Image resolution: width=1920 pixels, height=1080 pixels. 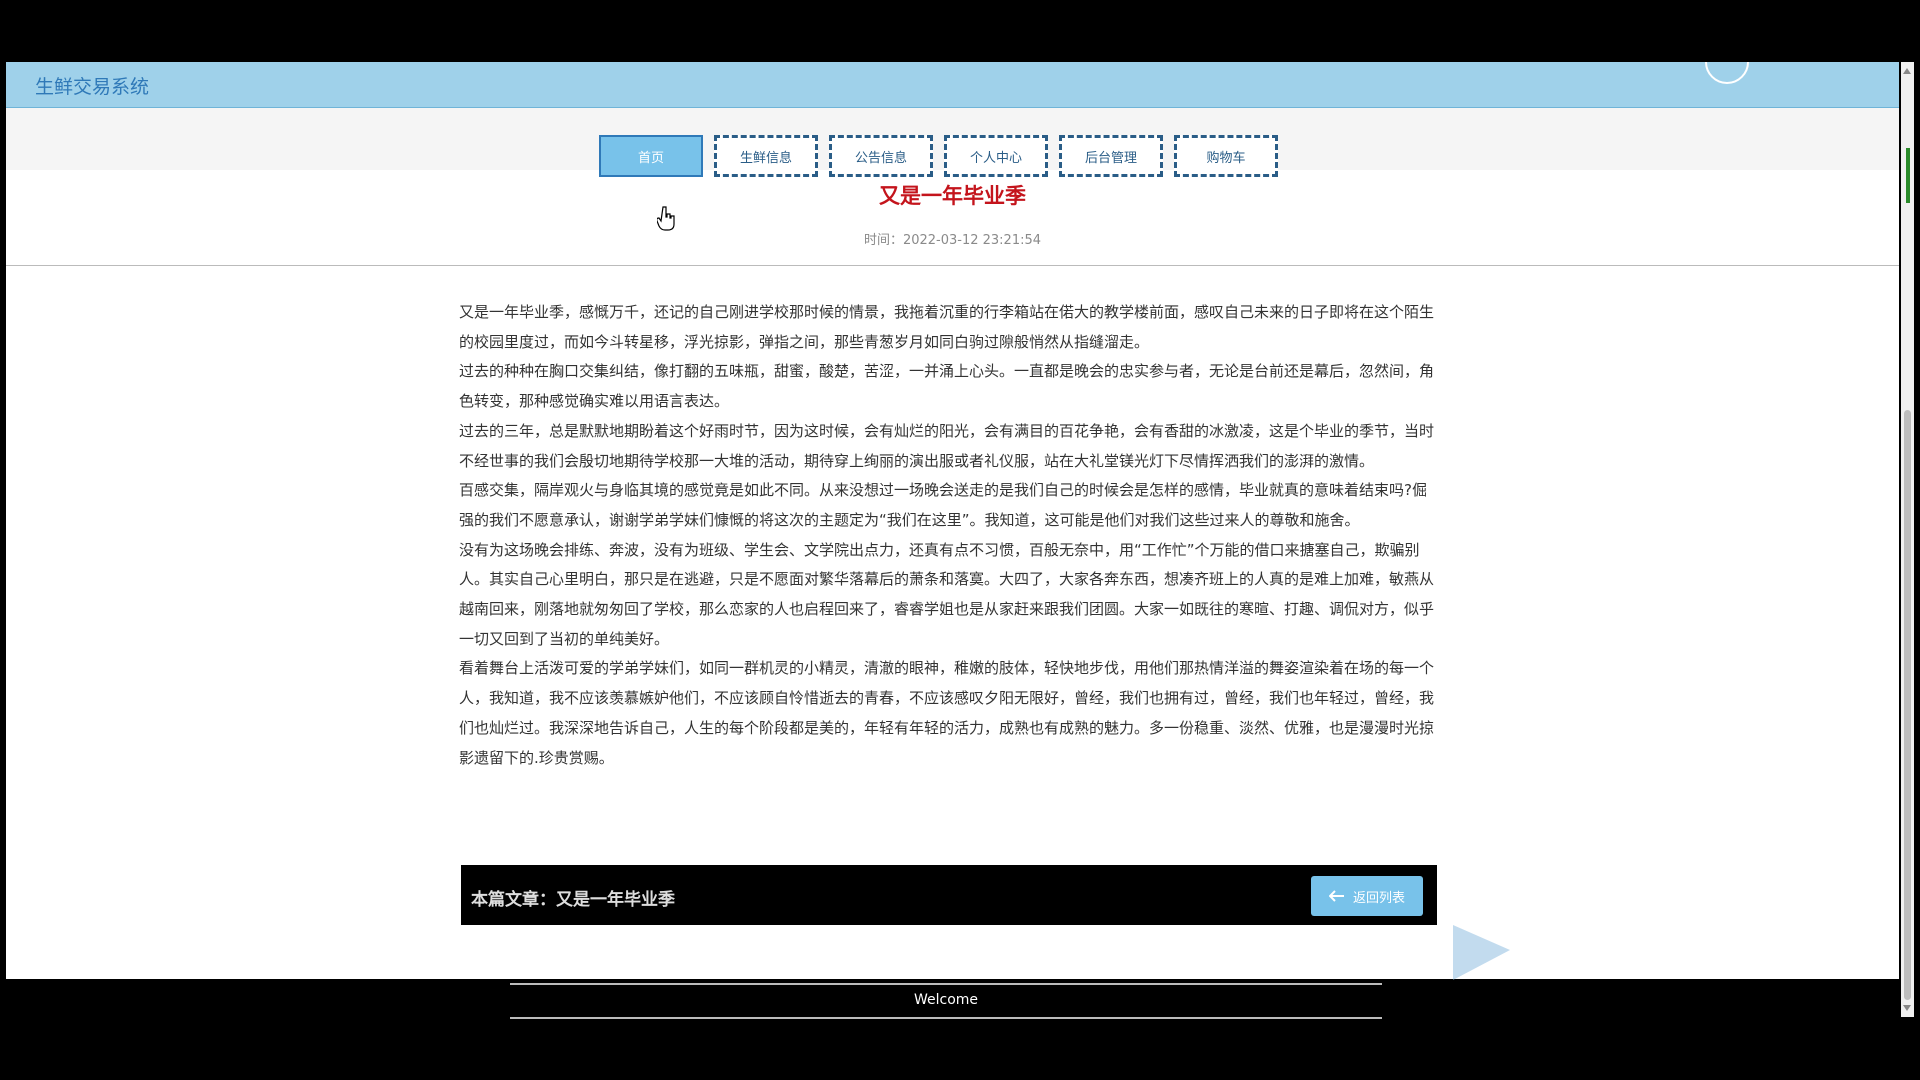 I want to click on article-time: 时间：2022-03-12 23:21:54, so click(x=952, y=240).